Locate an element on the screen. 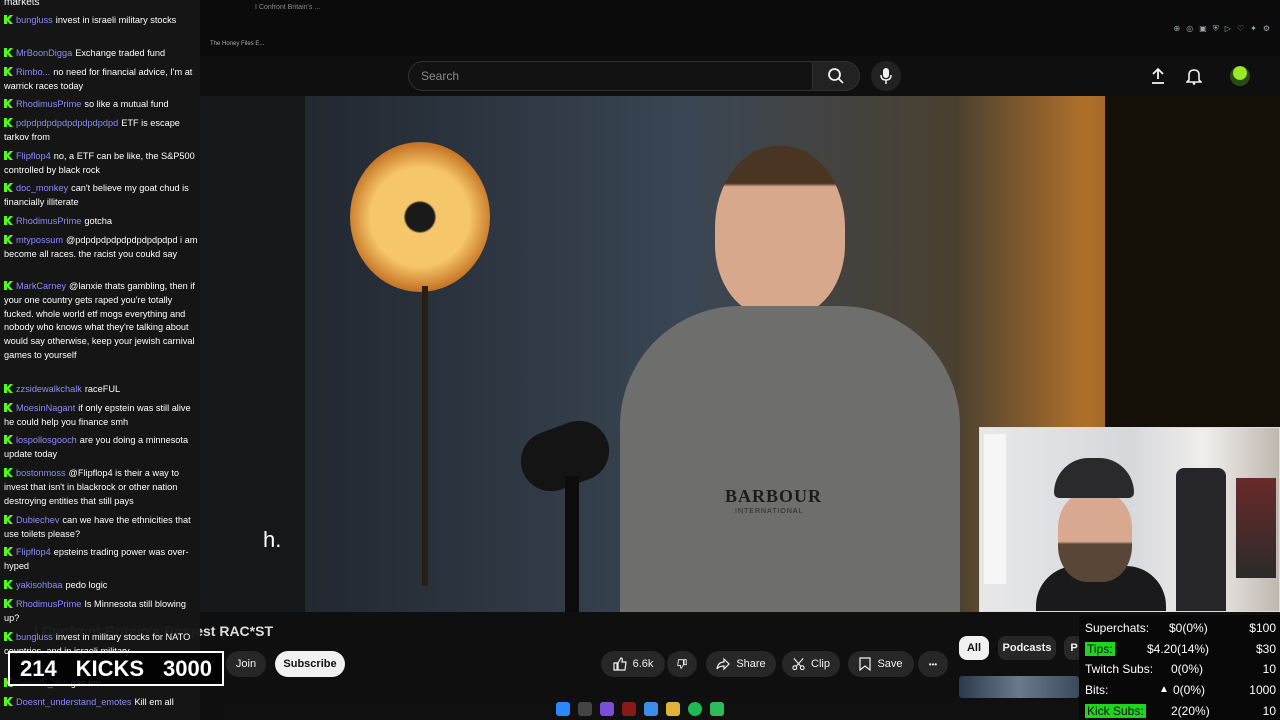 The image size is (1280, 720). stat-row-kick-subs: Kick Subs: 2(20%) 10 is located at coordinates (1179, 710).